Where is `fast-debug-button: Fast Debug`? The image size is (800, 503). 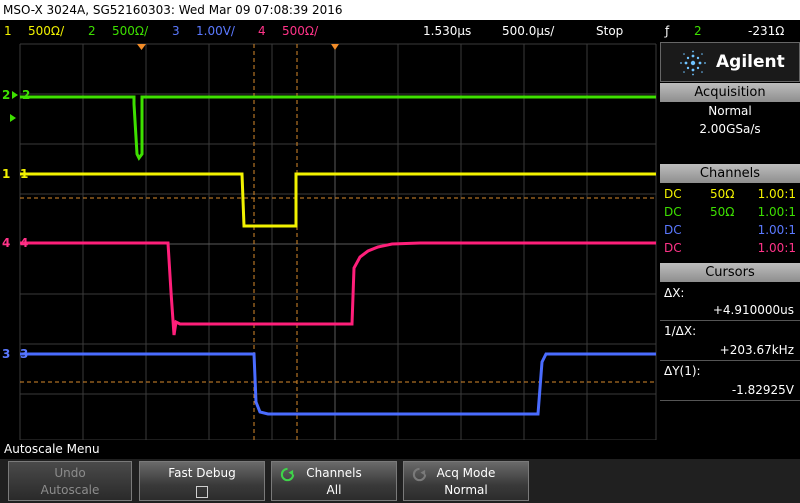 fast-debug-button: Fast Debug is located at coordinates (202, 481).